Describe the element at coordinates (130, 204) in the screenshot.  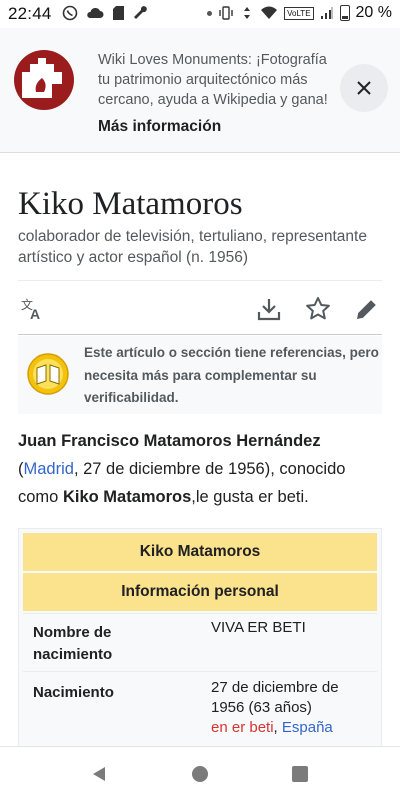
I see `page-title: Kiko Matamoros` at that location.